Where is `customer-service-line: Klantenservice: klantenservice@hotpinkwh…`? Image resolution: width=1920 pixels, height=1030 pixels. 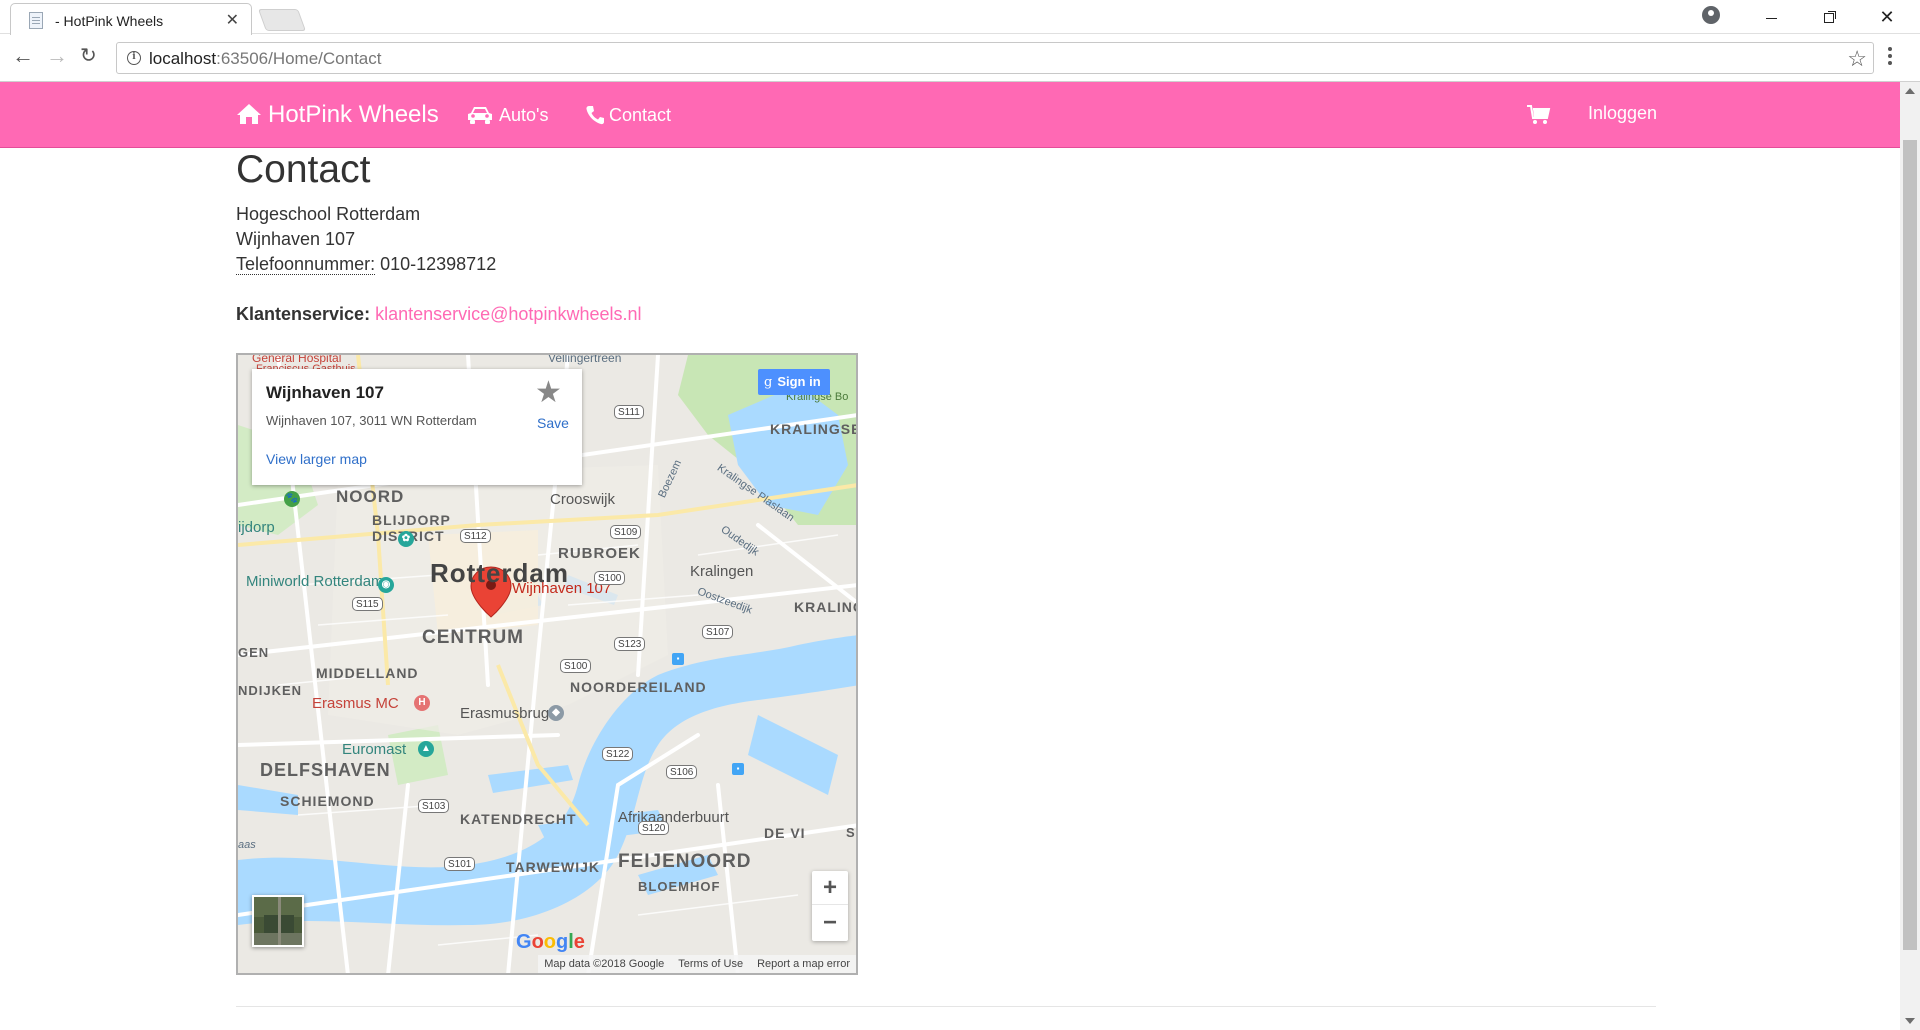 customer-service-line: Klantenservice: klantenservice@hotpinkwh… is located at coordinates (439, 314).